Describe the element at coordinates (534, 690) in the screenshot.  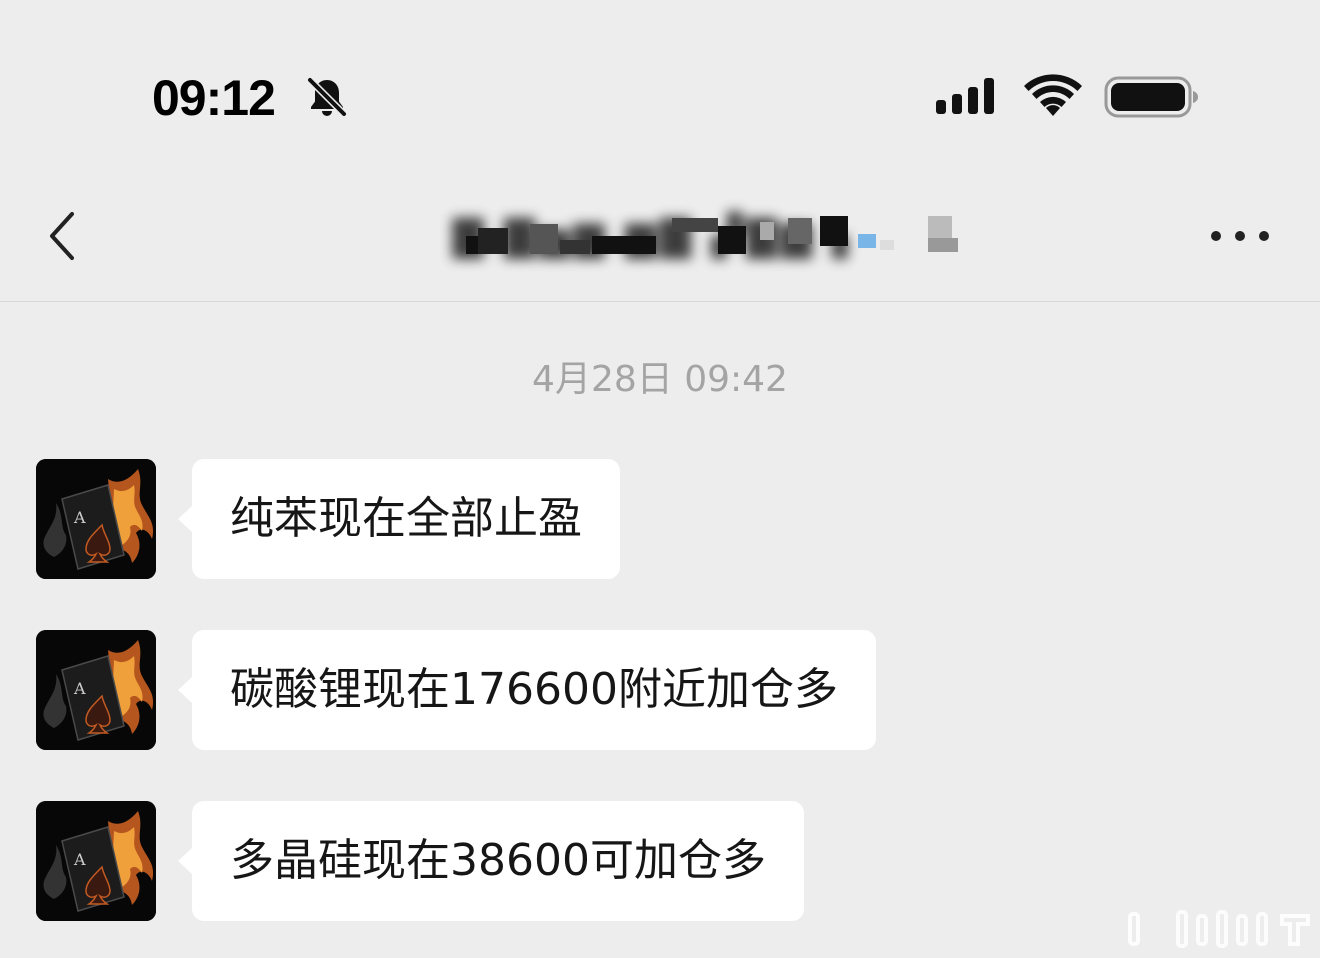
I see `message-bubble: 碳酸锂现在176600附近加仓多` at that location.